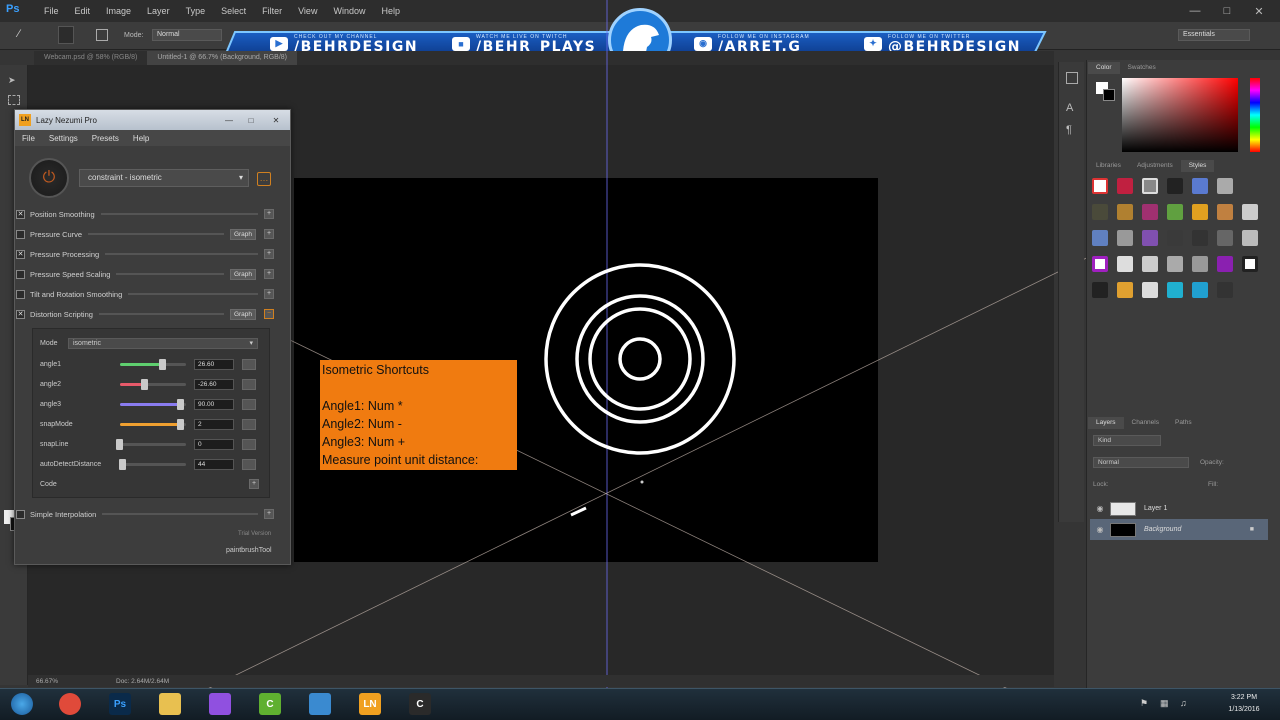 The image size is (1280, 720). Describe the element at coordinates (76, 681) in the screenshot. I see `zoom-level: 66.67%` at that location.